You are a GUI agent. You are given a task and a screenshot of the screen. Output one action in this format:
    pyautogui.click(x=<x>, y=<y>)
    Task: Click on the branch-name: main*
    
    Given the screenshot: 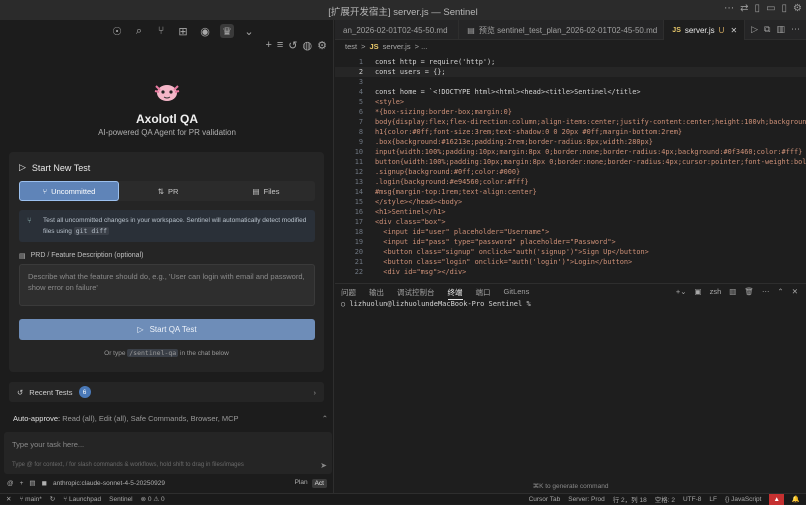 What is the action you would take?
    pyautogui.click(x=33, y=499)
    